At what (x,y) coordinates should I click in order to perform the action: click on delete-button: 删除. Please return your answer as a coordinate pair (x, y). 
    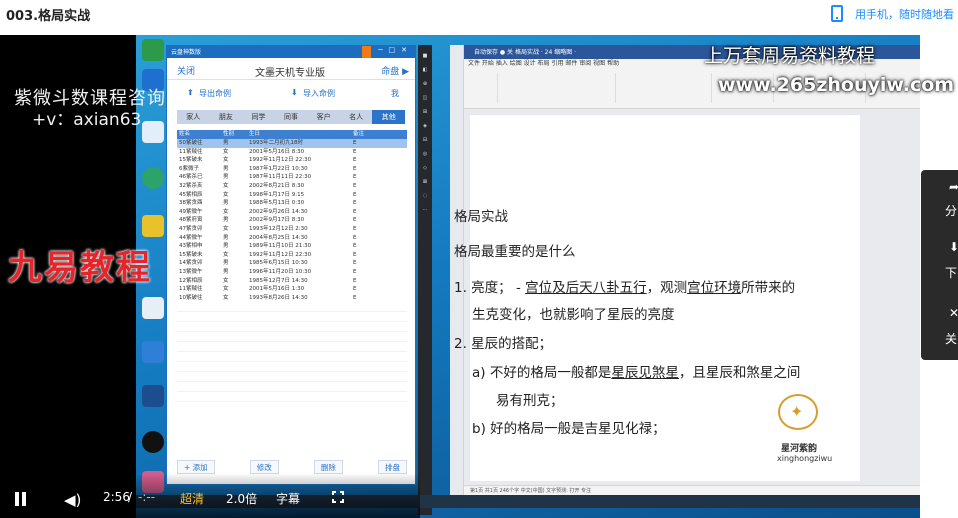
    Looking at the image, I should click on (328, 467).